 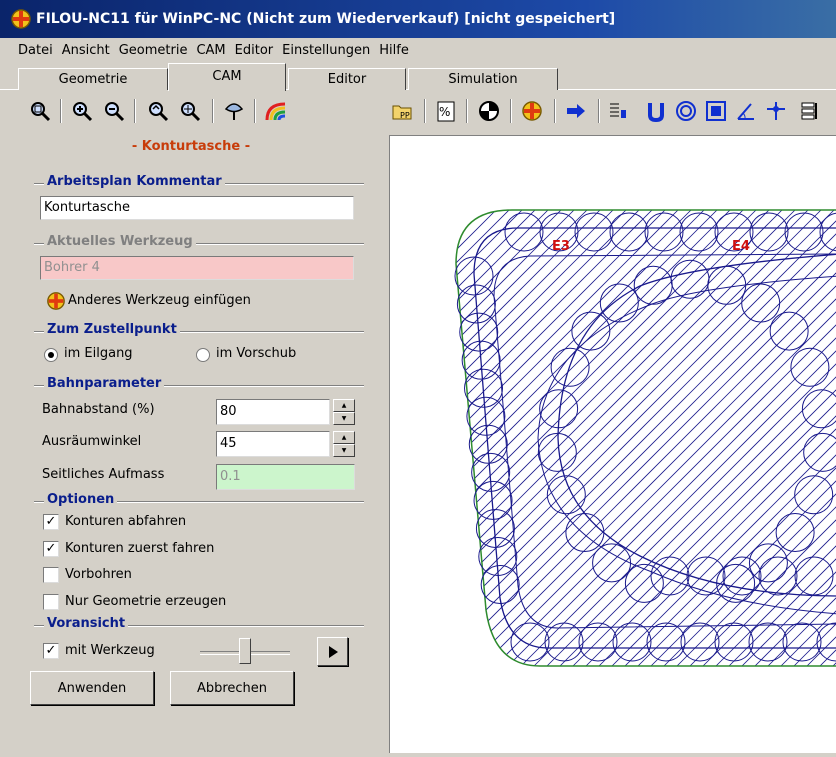 I want to click on menu-ansicht: Ansicht, so click(x=86, y=50).